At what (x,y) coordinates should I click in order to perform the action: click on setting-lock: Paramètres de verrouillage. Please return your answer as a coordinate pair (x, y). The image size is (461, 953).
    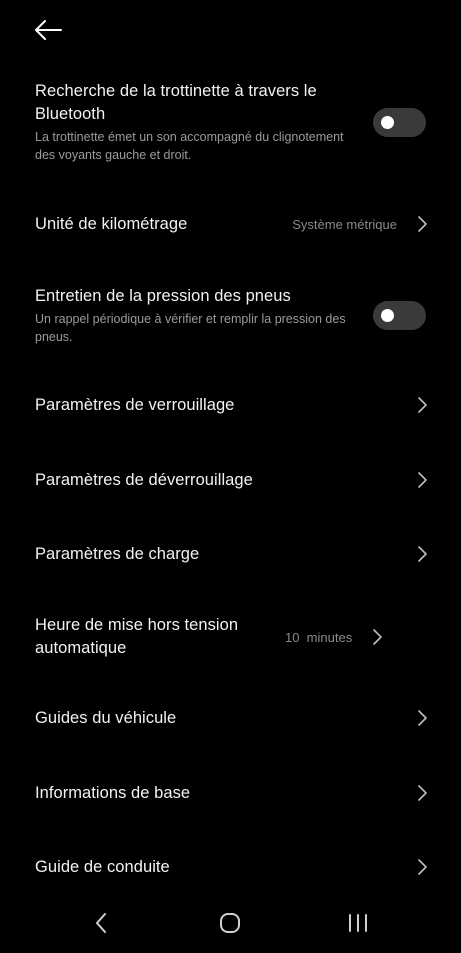
    Looking at the image, I should click on (230, 405).